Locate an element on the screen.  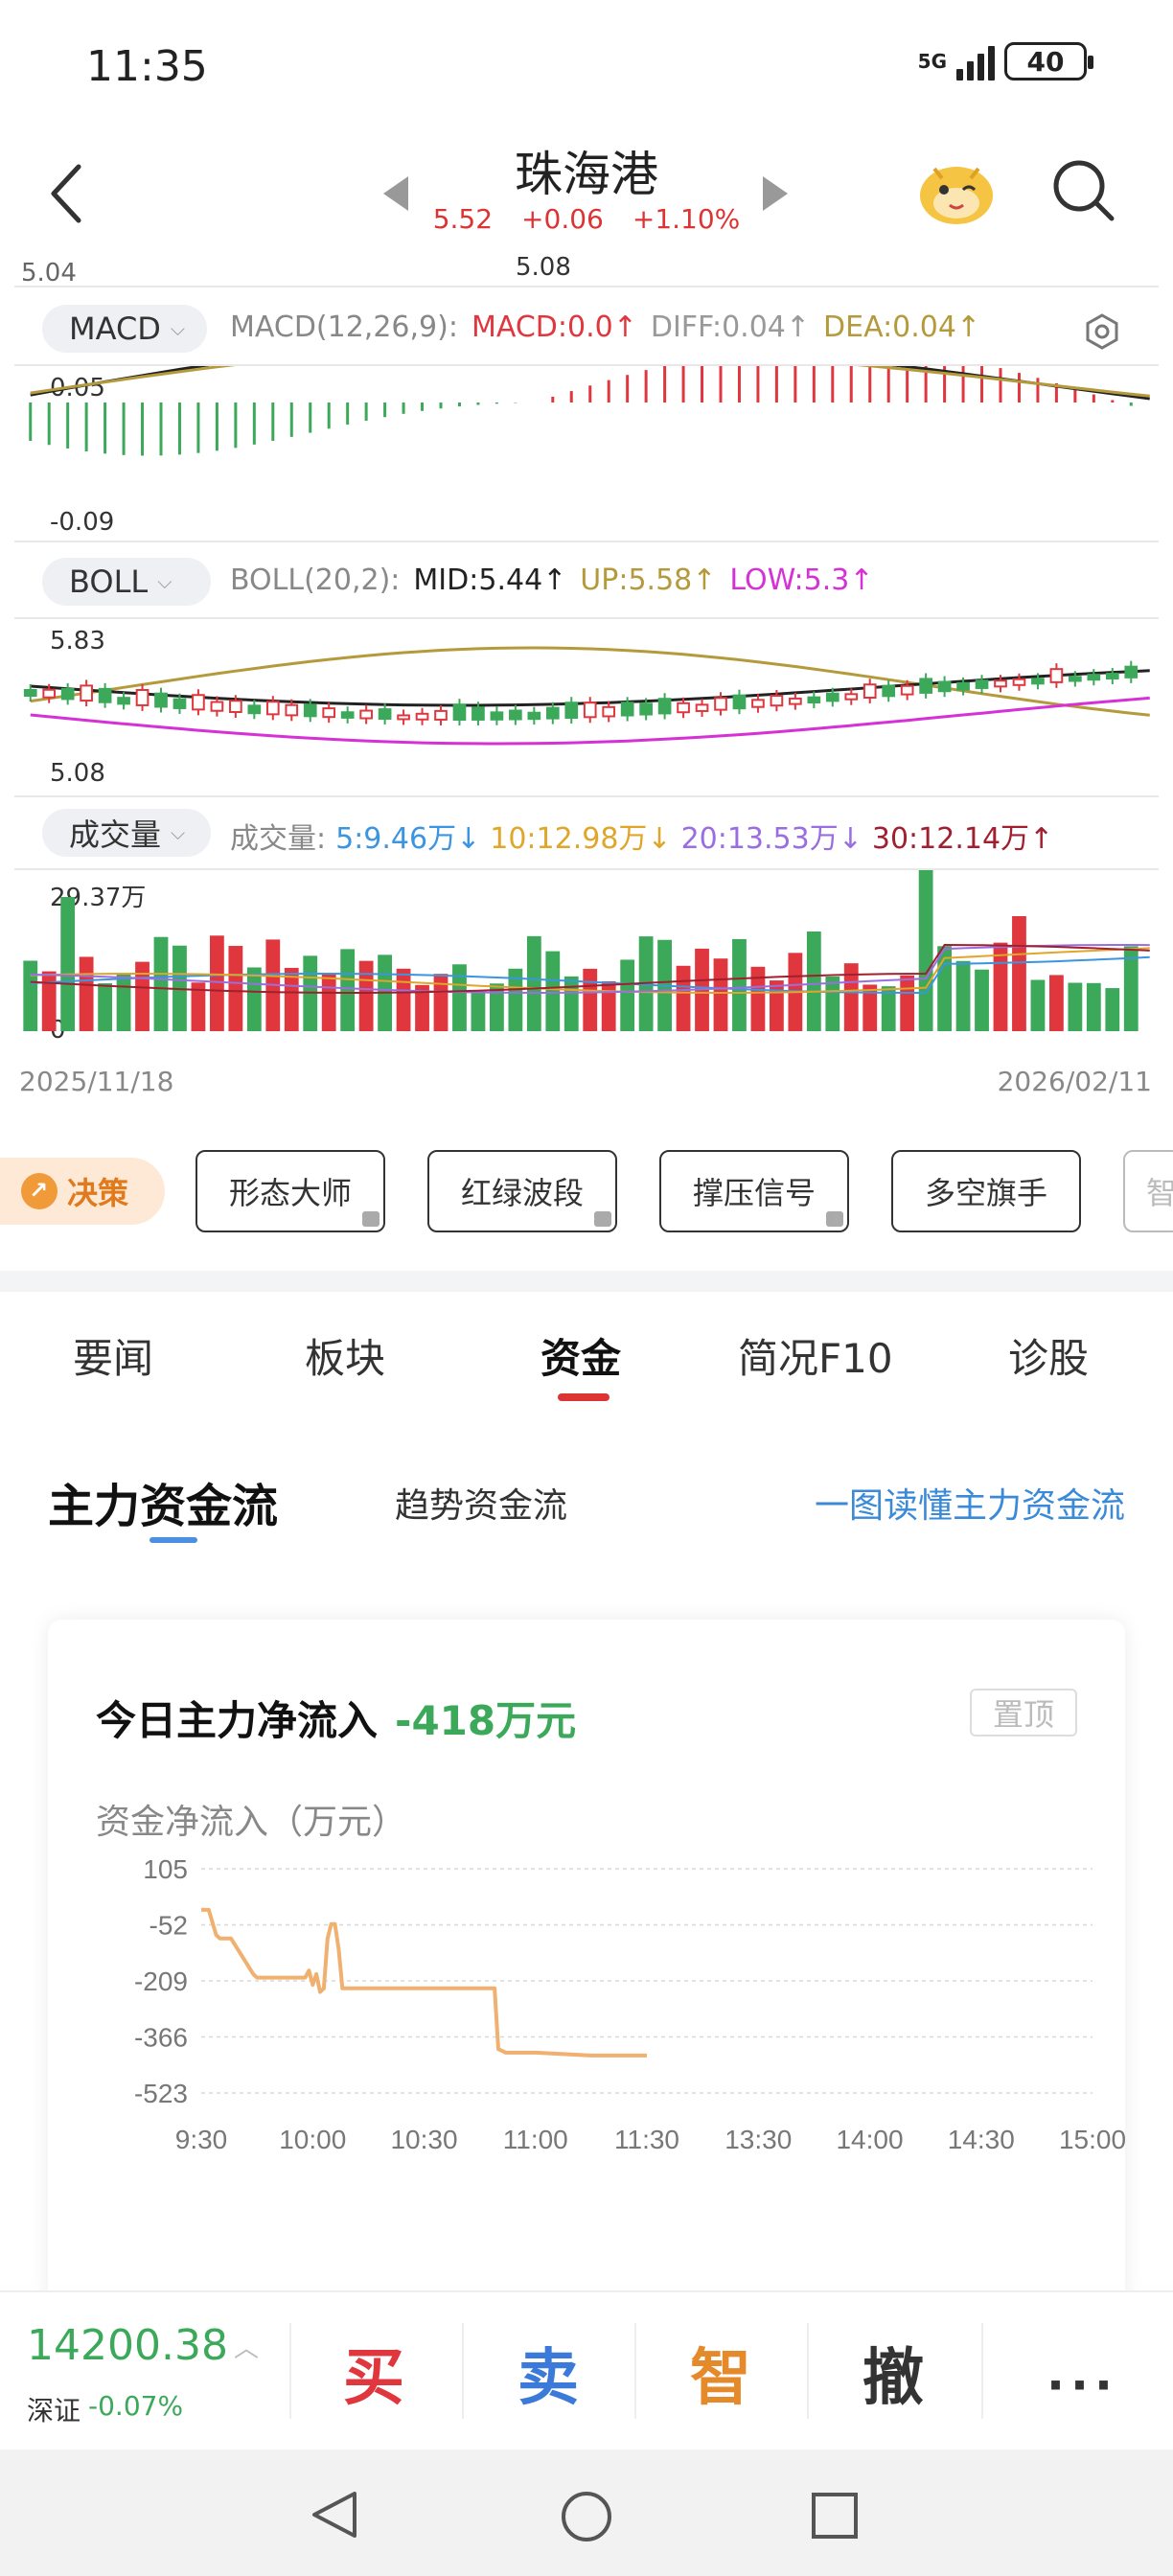
nav-back-button is located at coordinates (334, 2516).